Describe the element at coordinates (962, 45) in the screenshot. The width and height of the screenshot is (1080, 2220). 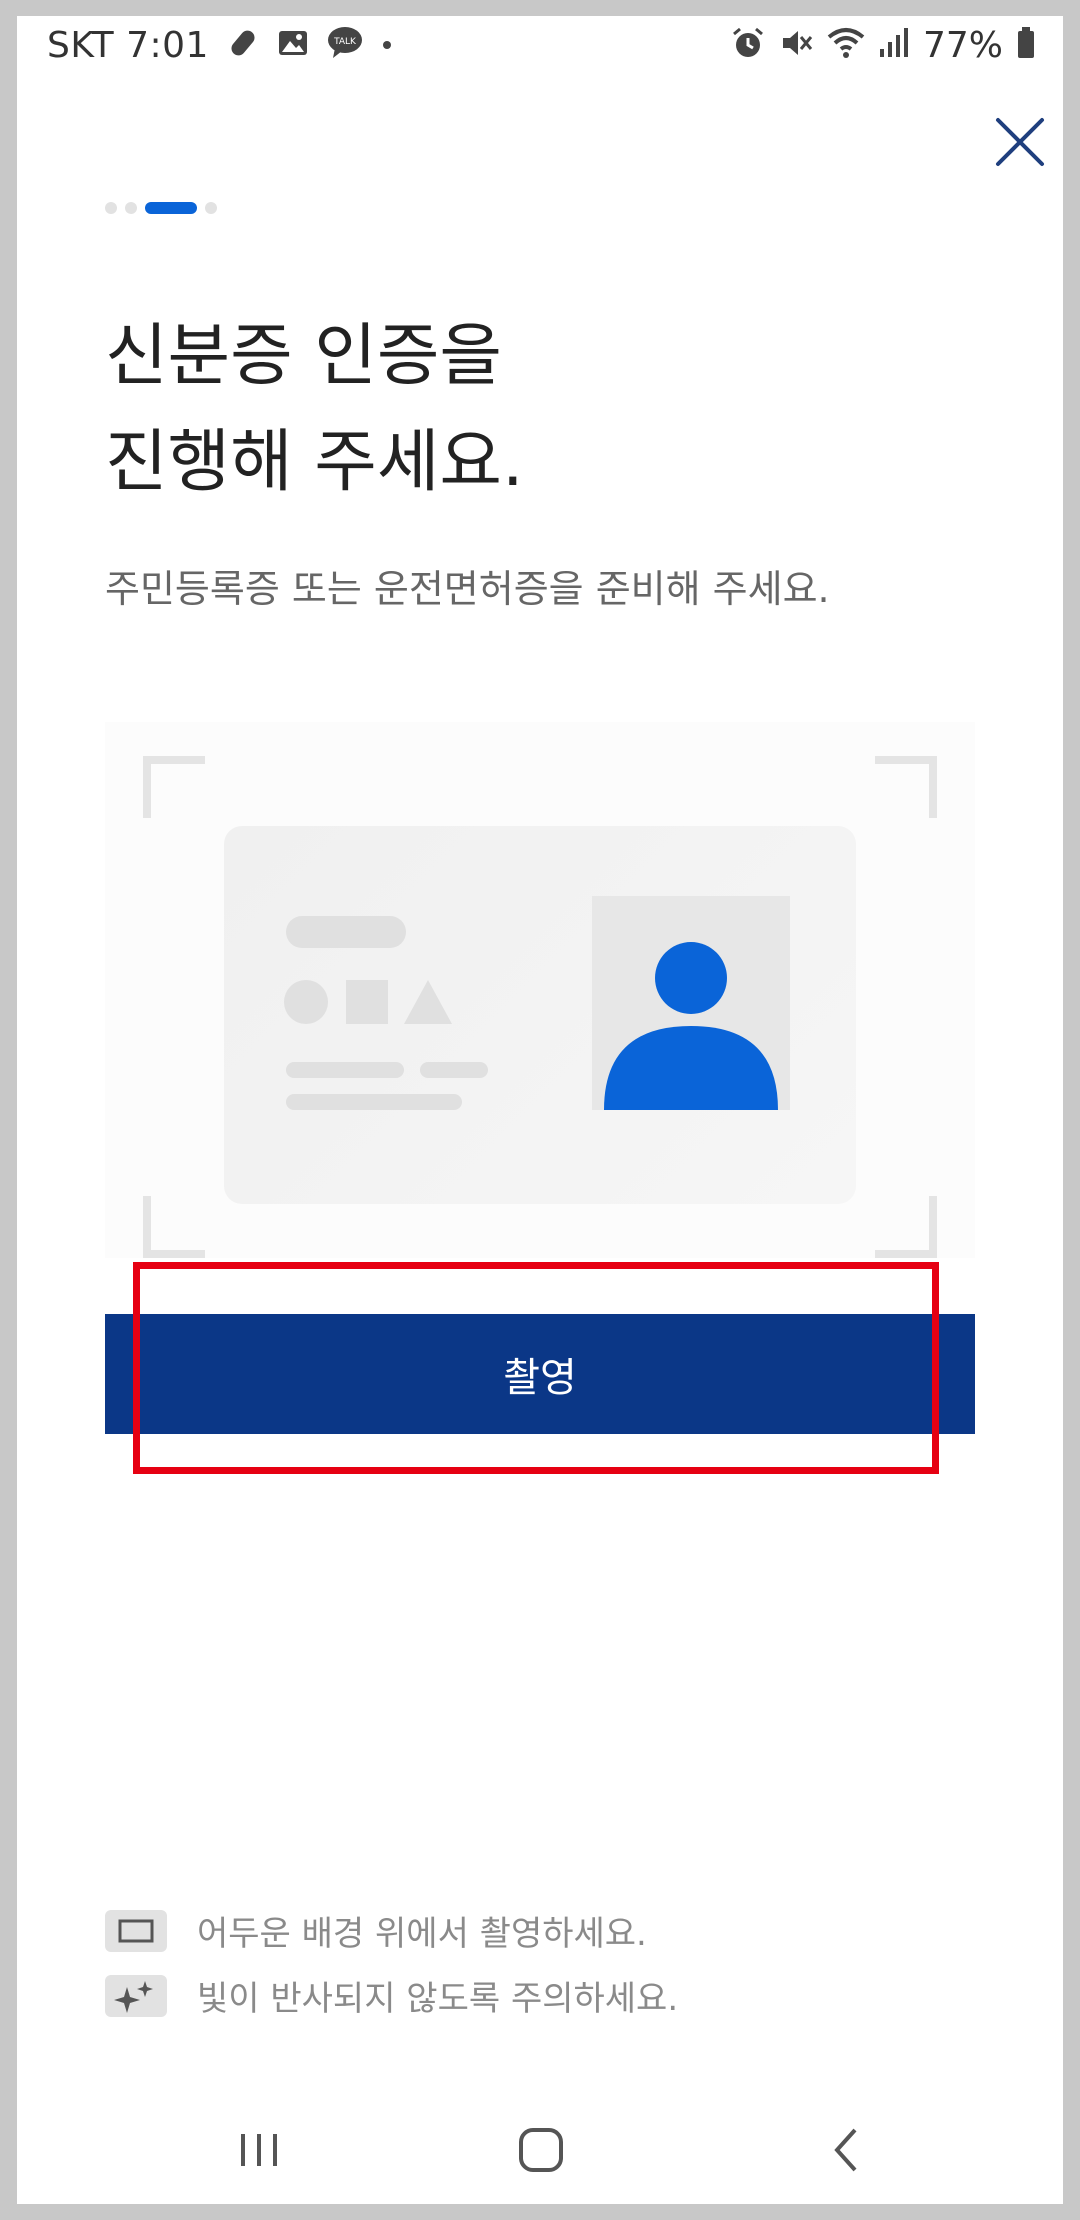
I see `battery-percent: 77%` at that location.